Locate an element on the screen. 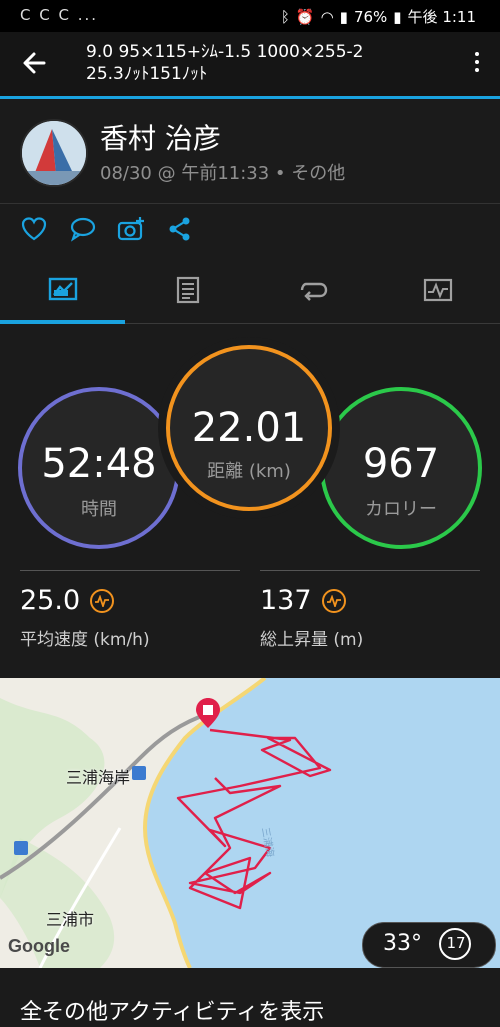  tab-details is located at coordinates (187, 290).